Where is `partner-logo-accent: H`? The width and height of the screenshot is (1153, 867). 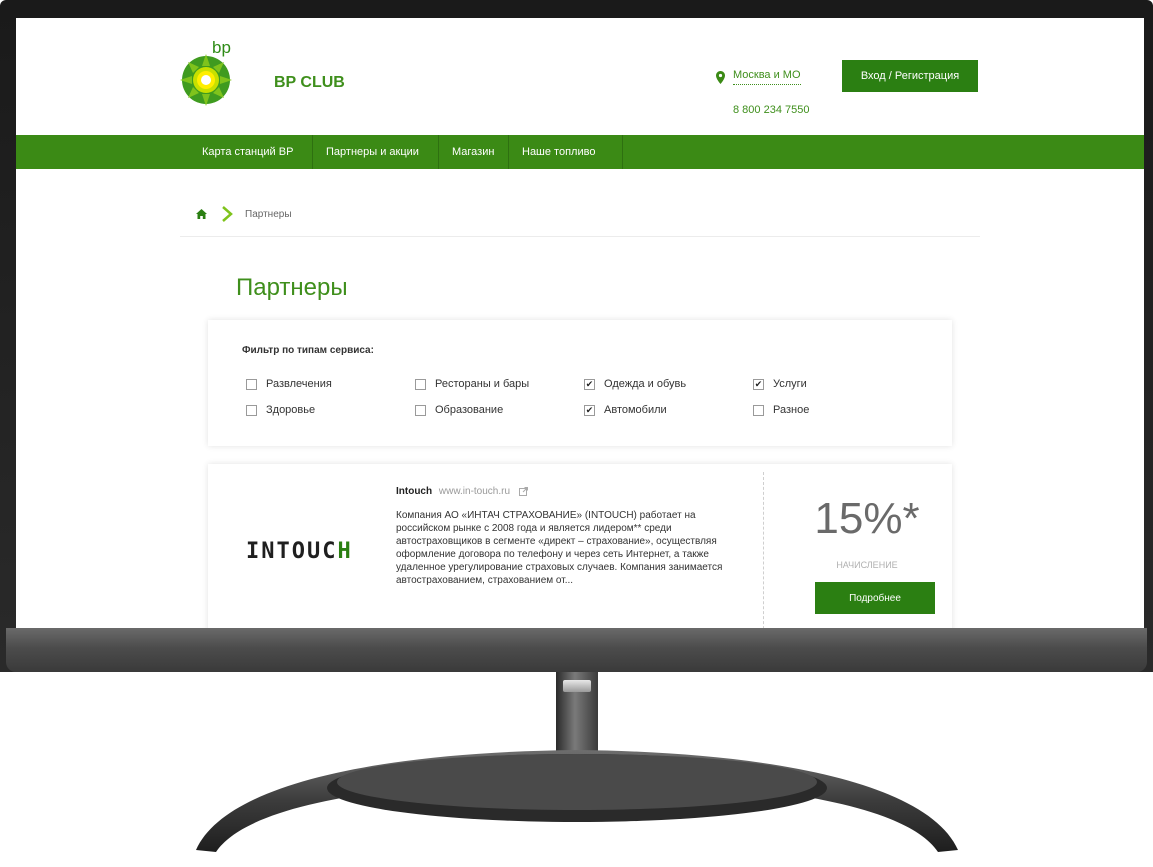 partner-logo-accent: H is located at coordinates (345, 551).